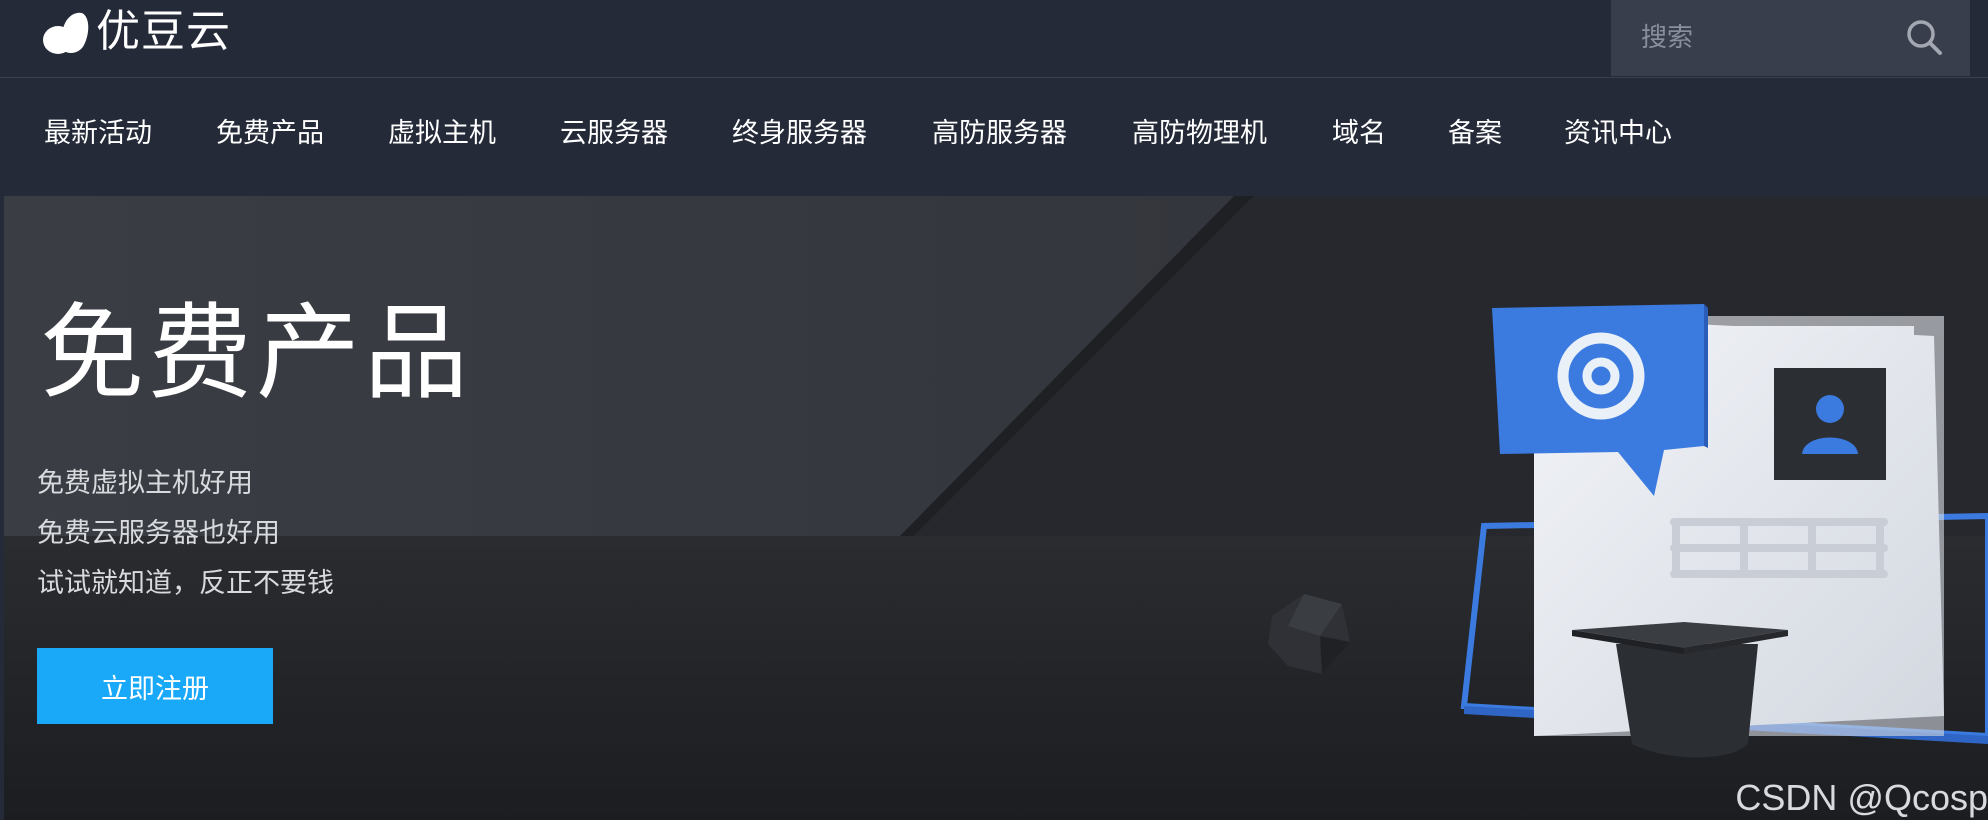 This screenshot has width=1988, height=820. I want to click on search-box, so click(1790, 38).